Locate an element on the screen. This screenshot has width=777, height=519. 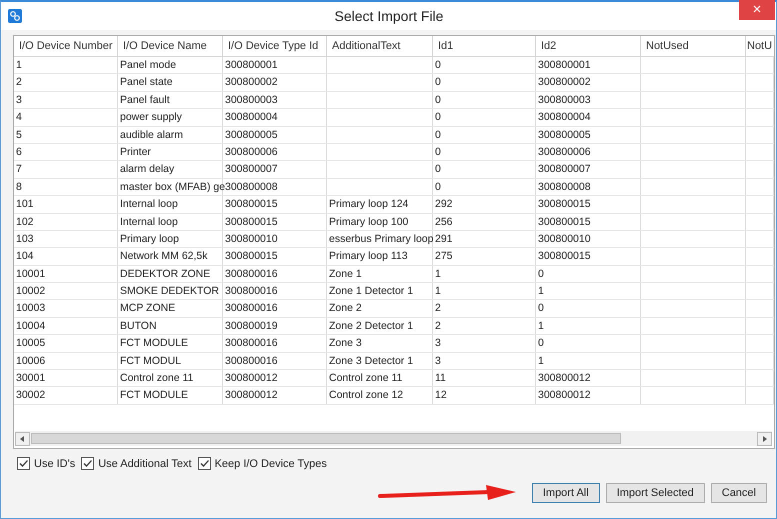
table-cell: Control zone 12 is located at coordinates (366, 395).